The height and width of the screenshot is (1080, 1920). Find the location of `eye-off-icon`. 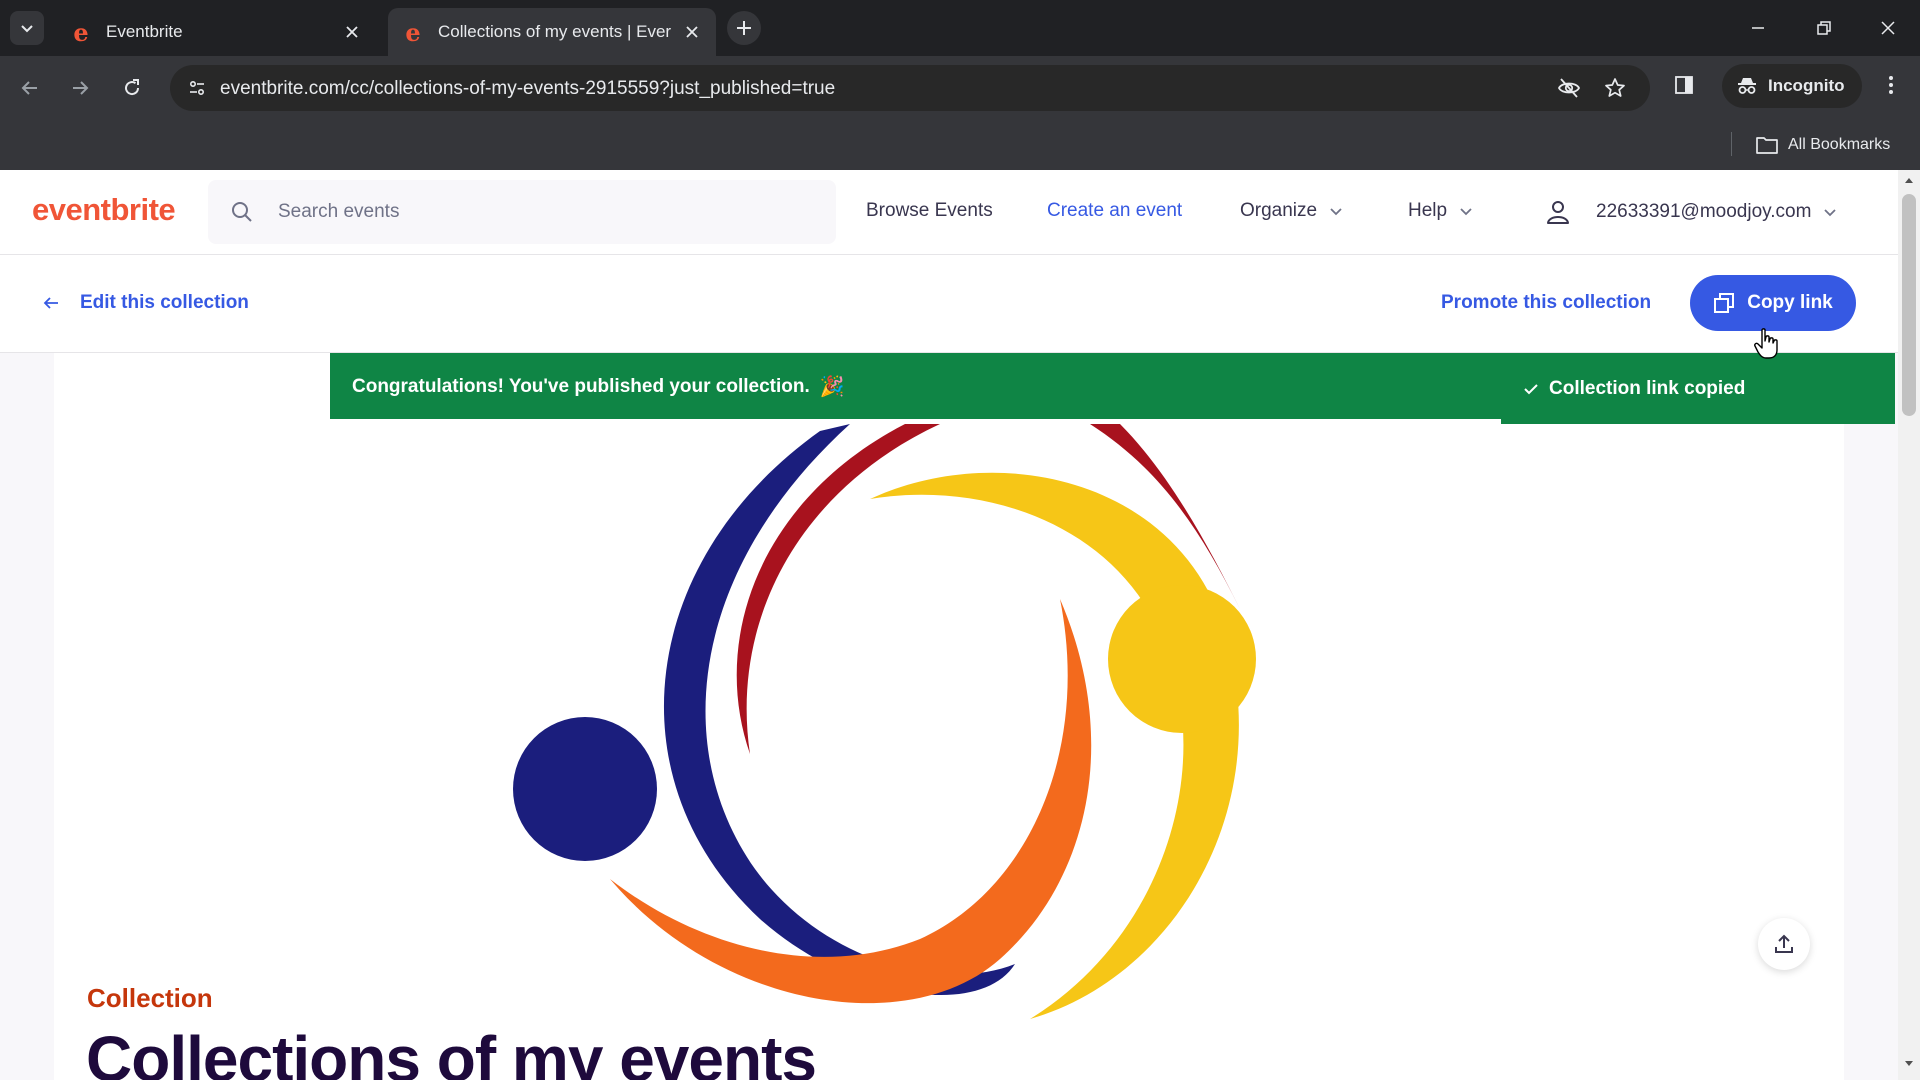

eye-off-icon is located at coordinates (1569, 88).